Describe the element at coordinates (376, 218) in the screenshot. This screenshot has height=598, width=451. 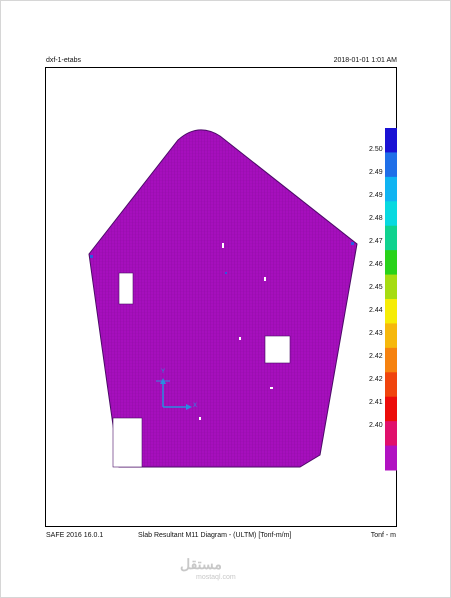
I see `legend-value: 2.48` at that location.